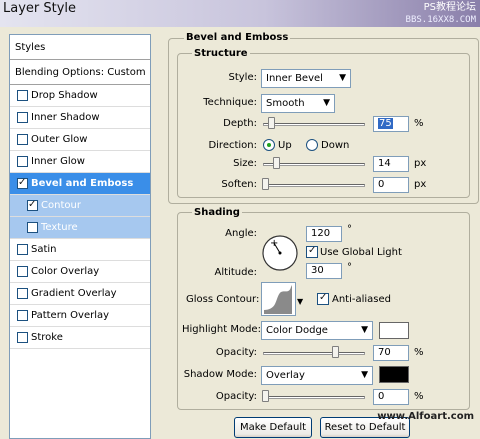 This screenshot has width=480, height=439. What do you see at coordinates (391, 397) in the screenshot?
I see `shadow-opacity-input: 0` at bounding box center [391, 397].